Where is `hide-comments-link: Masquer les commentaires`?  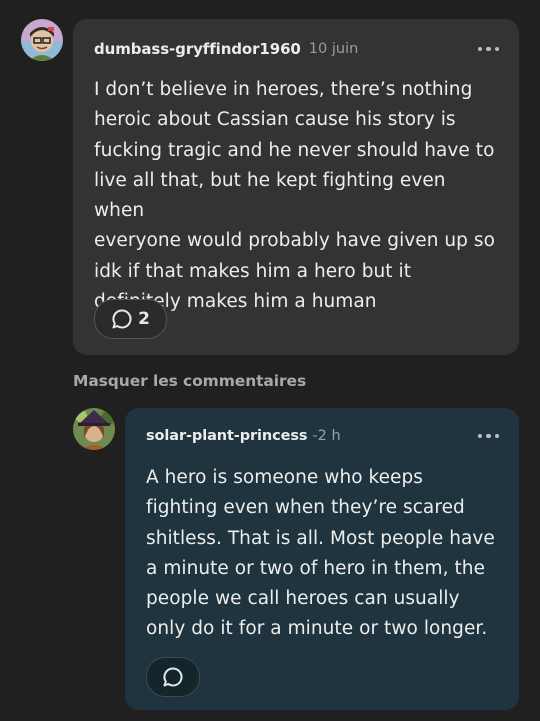
hide-comments-link: Masquer les commentaires is located at coordinates (189, 381).